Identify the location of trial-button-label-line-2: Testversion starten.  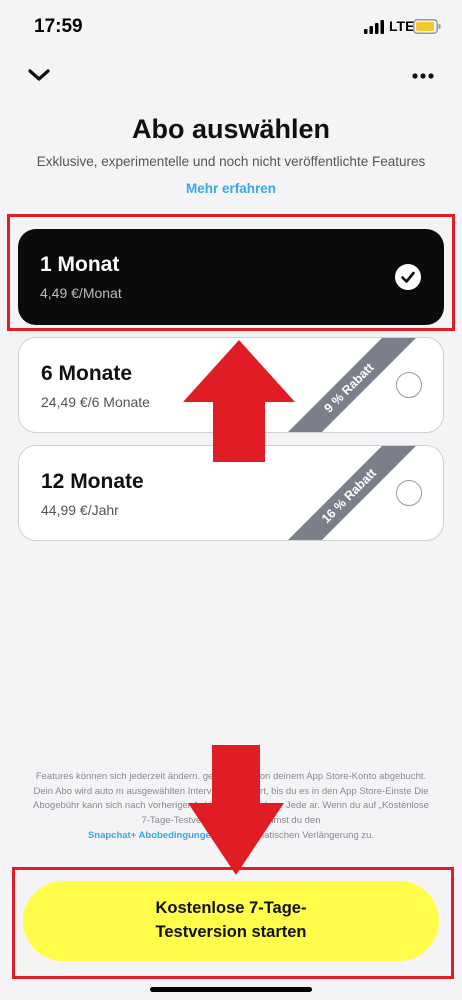
(231, 932).